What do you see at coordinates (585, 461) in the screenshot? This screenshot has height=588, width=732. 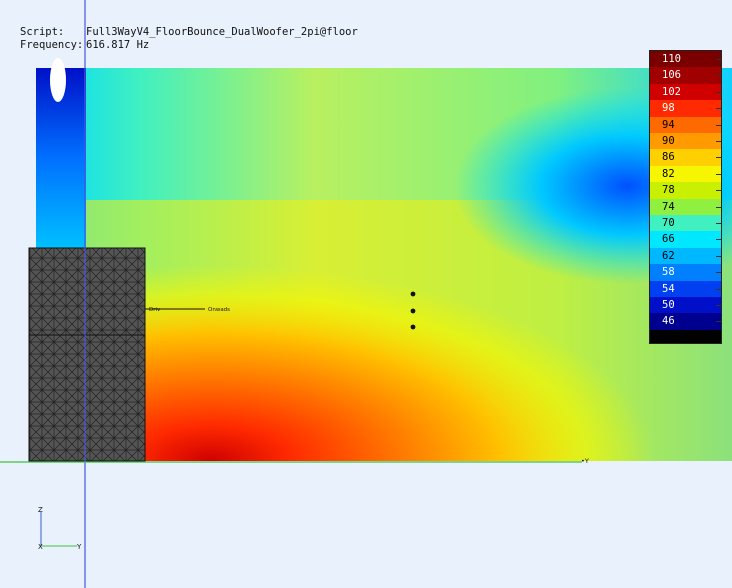 I see `axis-marker-y: •Y` at bounding box center [585, 461].